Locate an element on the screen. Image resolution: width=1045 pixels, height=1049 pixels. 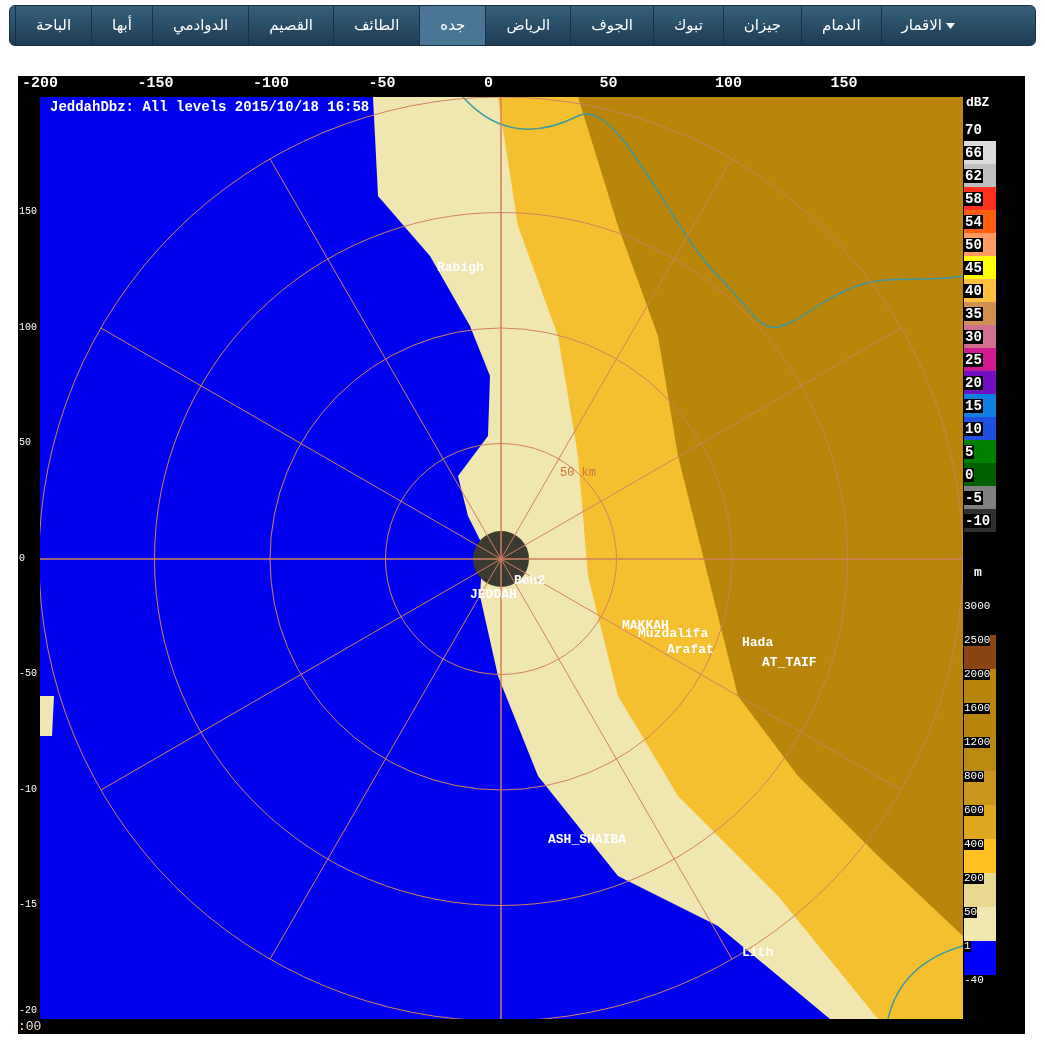
axis-tick-label: -150 is located at coordinates (155, 83).